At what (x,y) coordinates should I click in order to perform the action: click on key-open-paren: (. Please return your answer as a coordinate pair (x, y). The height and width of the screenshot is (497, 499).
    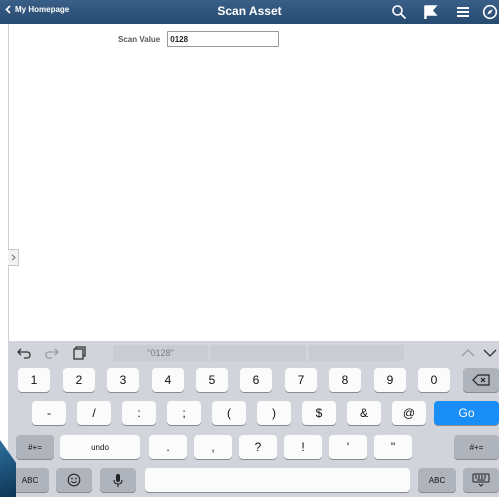
    Looking at the image, I should click on (229, 413).